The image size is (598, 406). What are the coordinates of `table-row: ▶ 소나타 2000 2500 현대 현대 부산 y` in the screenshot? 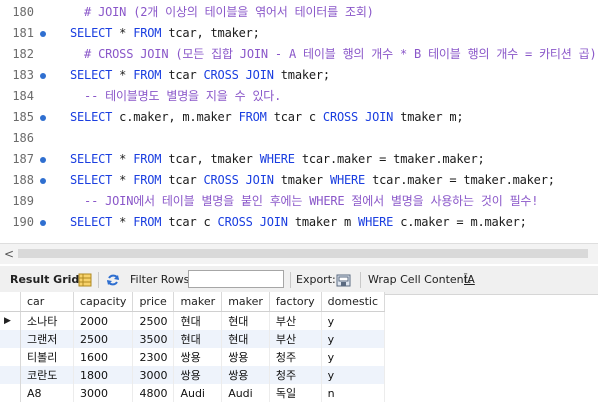 It's located at (193, 320).